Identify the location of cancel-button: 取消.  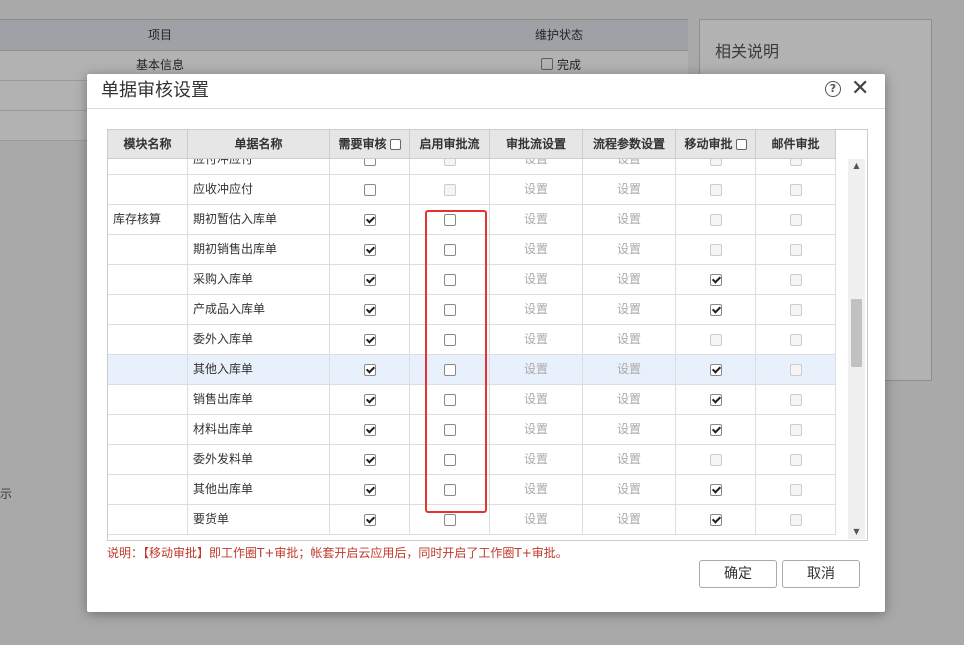
(821, 574).